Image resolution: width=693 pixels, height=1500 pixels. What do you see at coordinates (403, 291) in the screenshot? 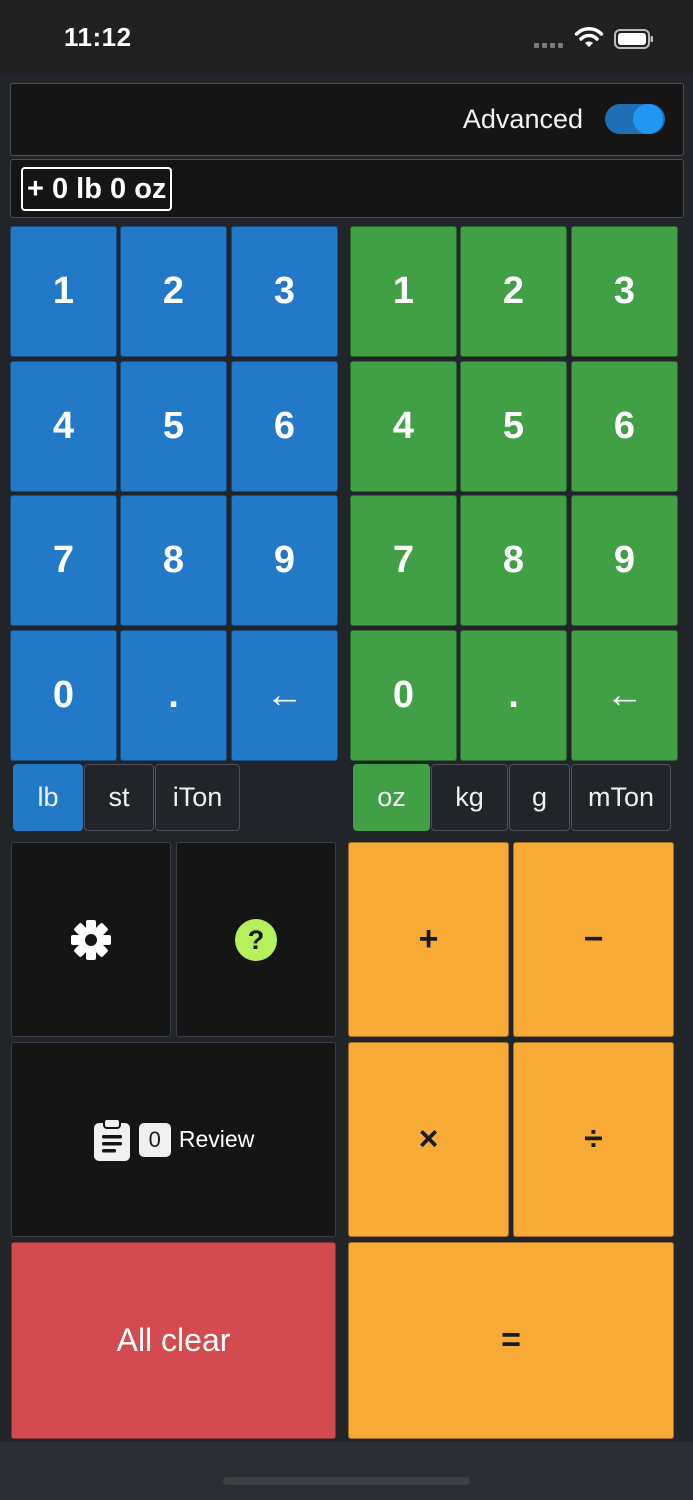
I see `right-key-1: 1` at bounding box center [403, 291].